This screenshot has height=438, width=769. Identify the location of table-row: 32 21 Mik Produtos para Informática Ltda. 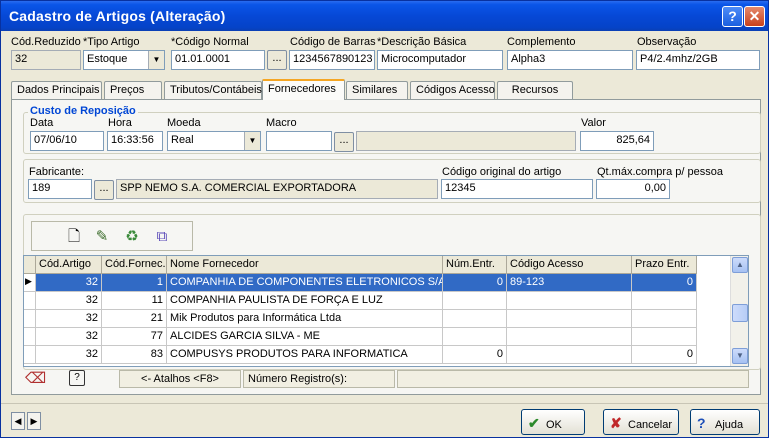
(374, 319).